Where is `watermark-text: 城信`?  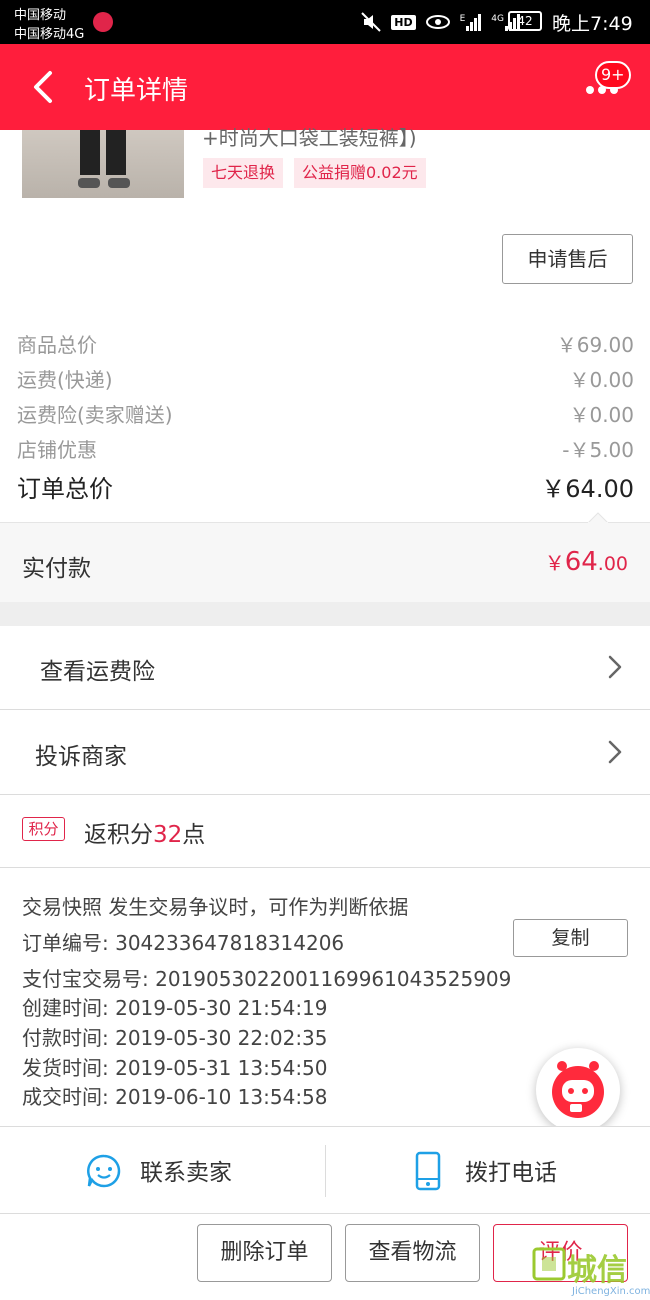 watermark-text: 城信 is located at coordinates (597, 1270).